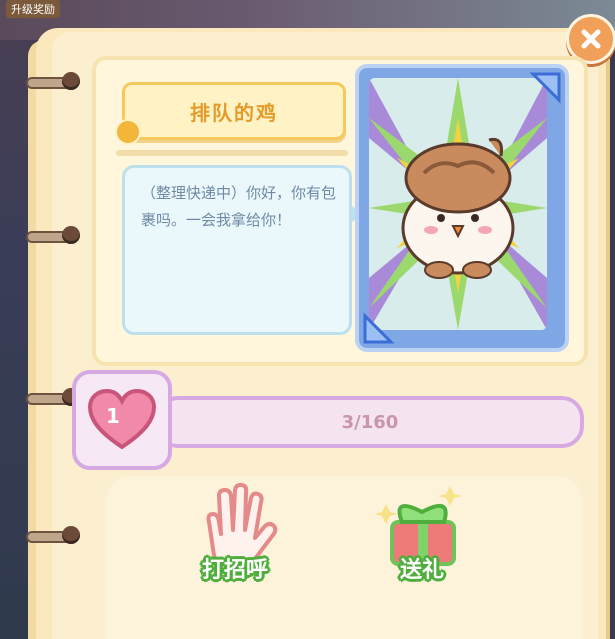 The width and height of the screenshot is (615, 639). I want to click on chicken-portrait-icon, so click(458, 208).